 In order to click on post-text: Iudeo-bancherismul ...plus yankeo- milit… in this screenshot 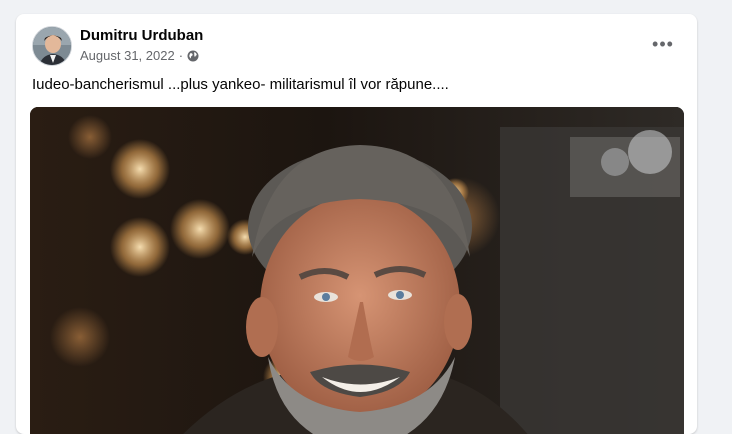, I will do `click(240, 84)`.